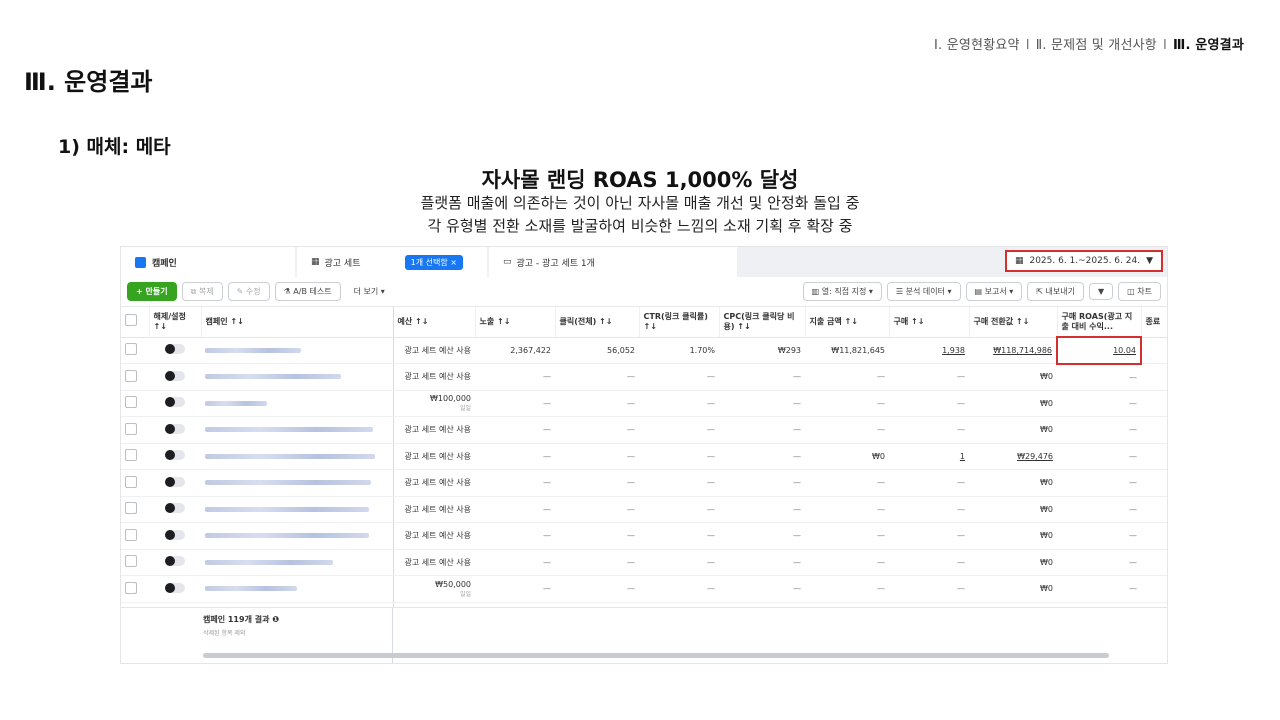 The width and height of the screenshot is (1280, 720). I want to click on table-row: ₩100,000 일일 — — — — — — ₩0 —, so click(644, 403).